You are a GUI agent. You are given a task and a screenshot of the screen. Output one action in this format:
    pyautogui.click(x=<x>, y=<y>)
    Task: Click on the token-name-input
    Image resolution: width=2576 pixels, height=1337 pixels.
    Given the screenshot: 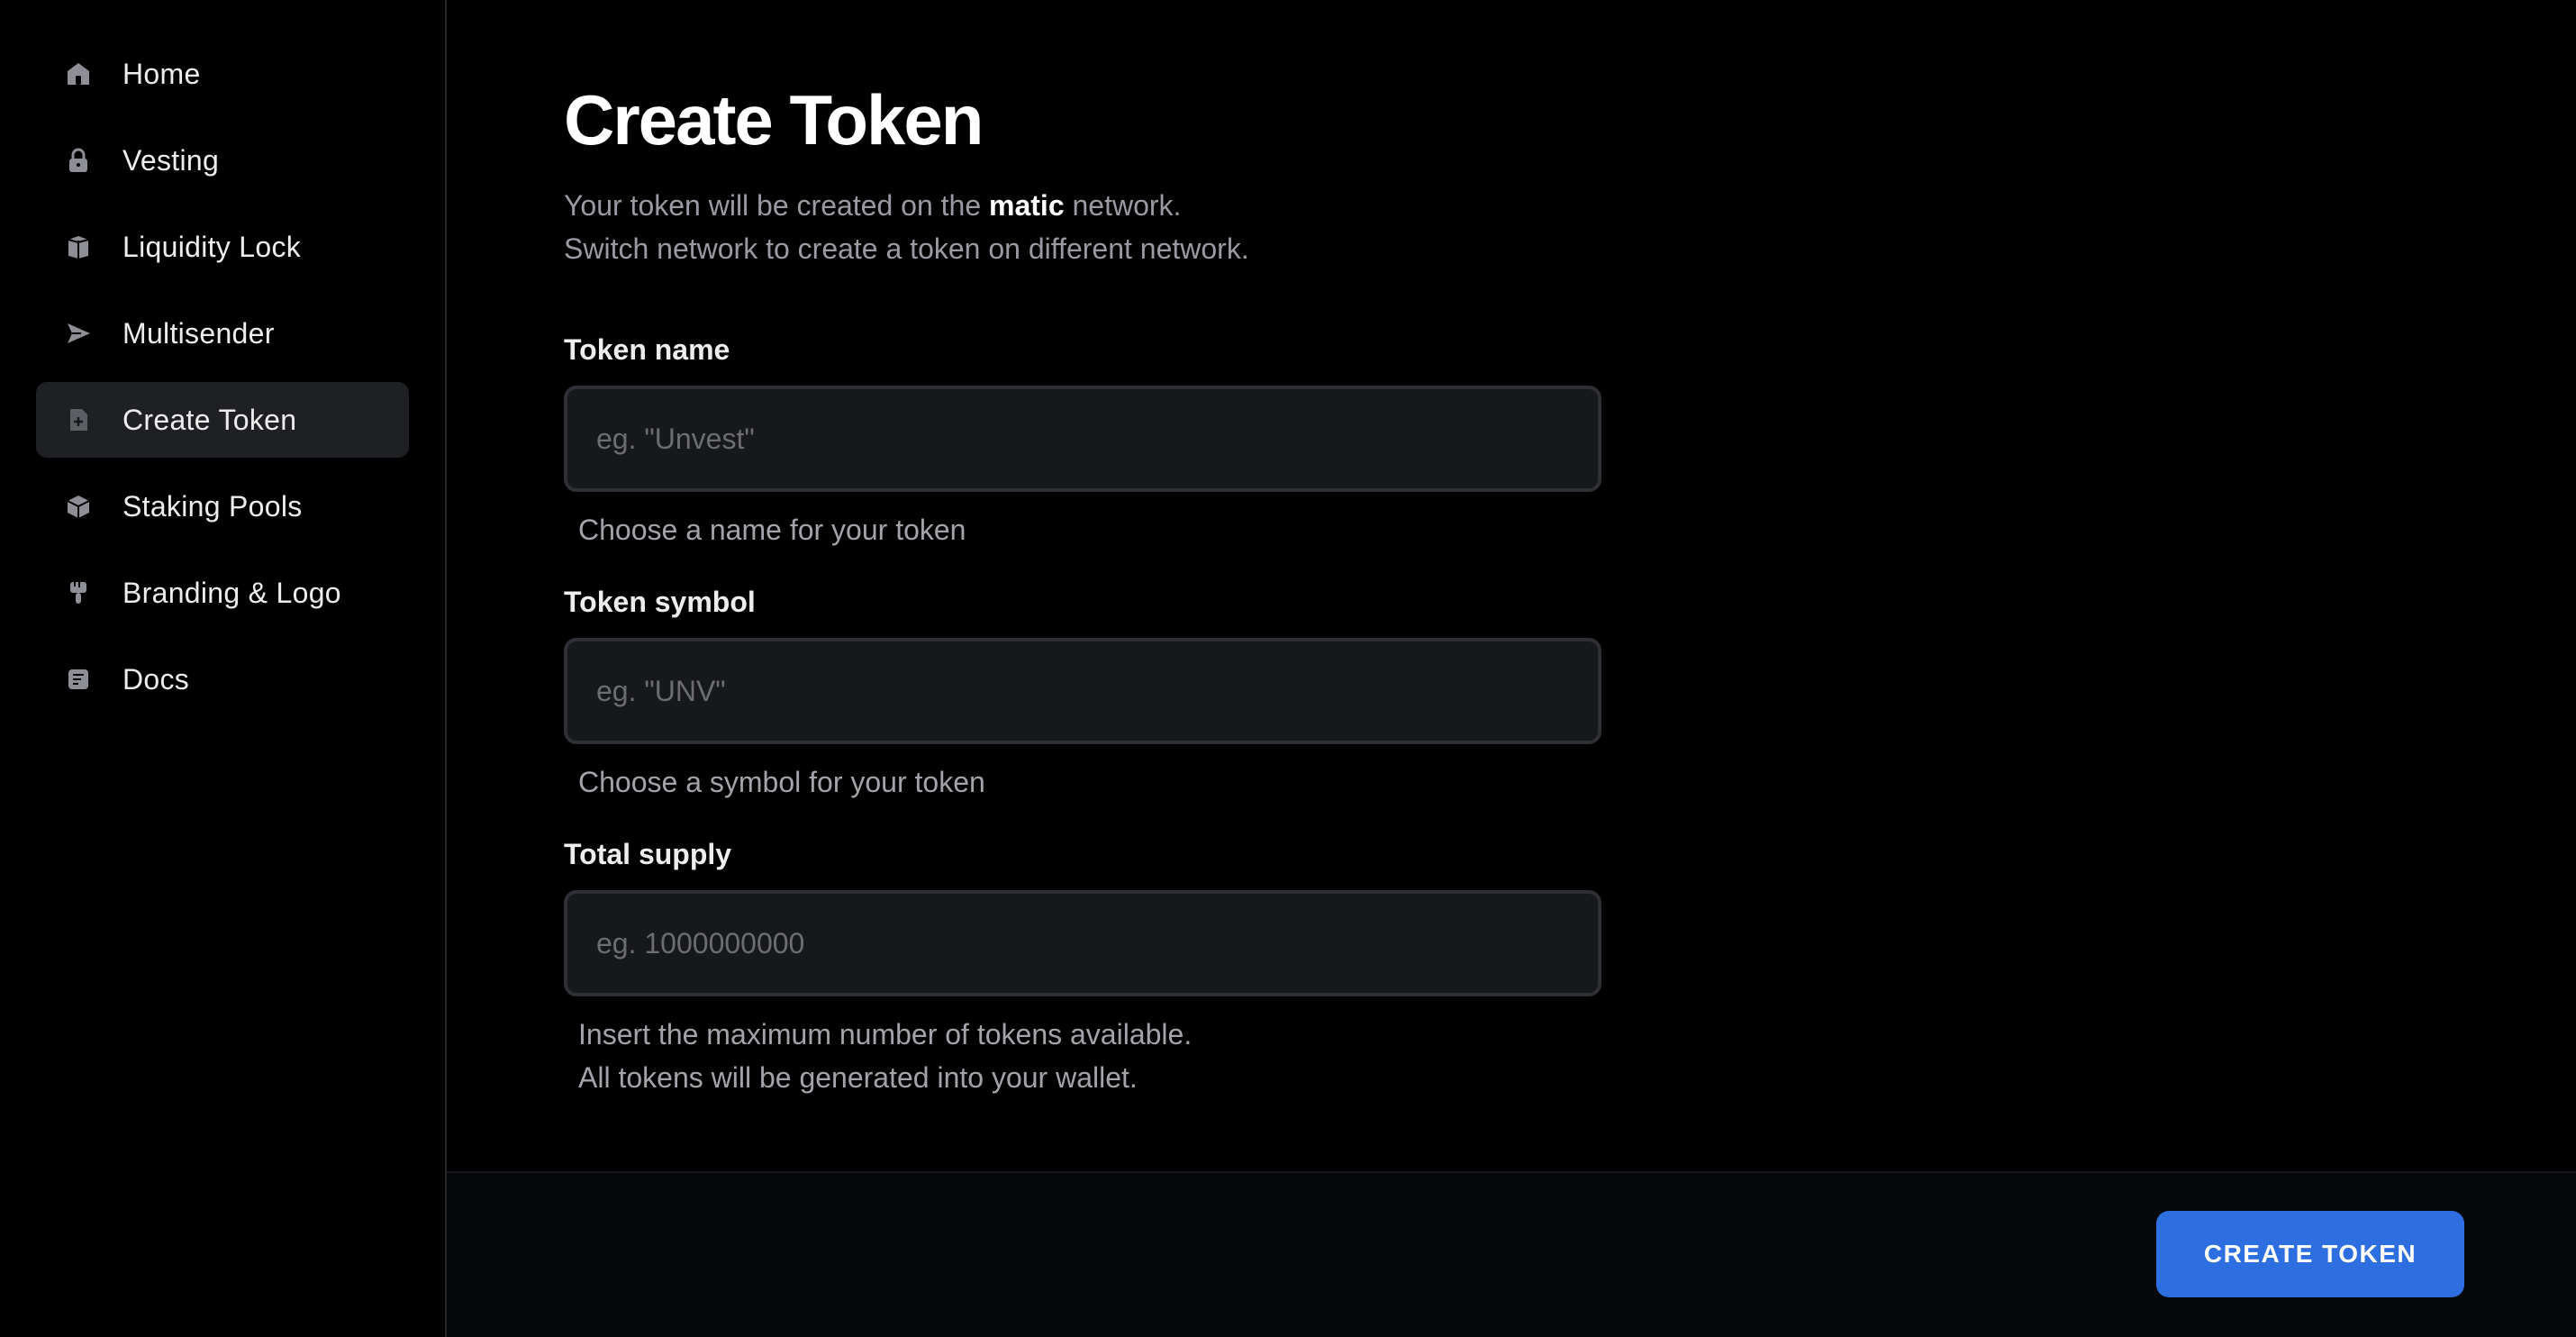 What is the action you would take?
    pyautogui.click(x=1082, y=439)
    